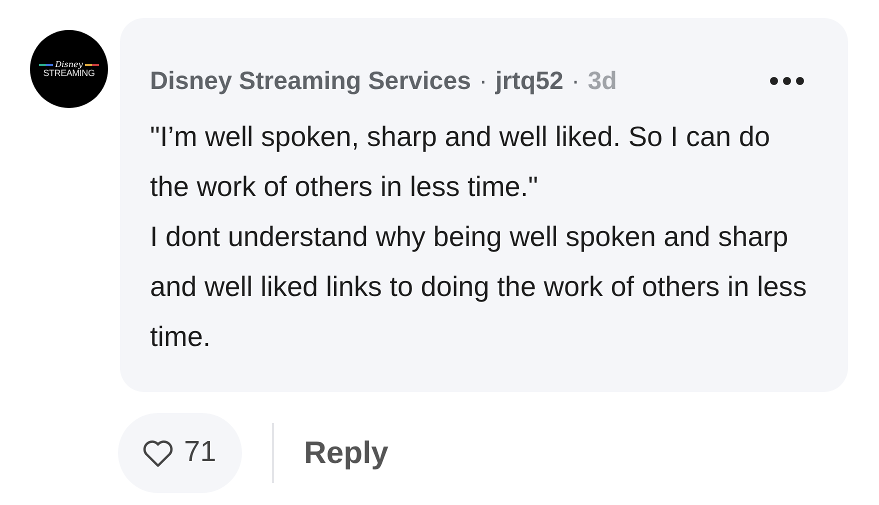 Image resolution: width=879 pixels, height=505 pixels. Describe the element at coordinates (69, 73) in the screenshot. I see `logo-text: STREAMING` at that location.